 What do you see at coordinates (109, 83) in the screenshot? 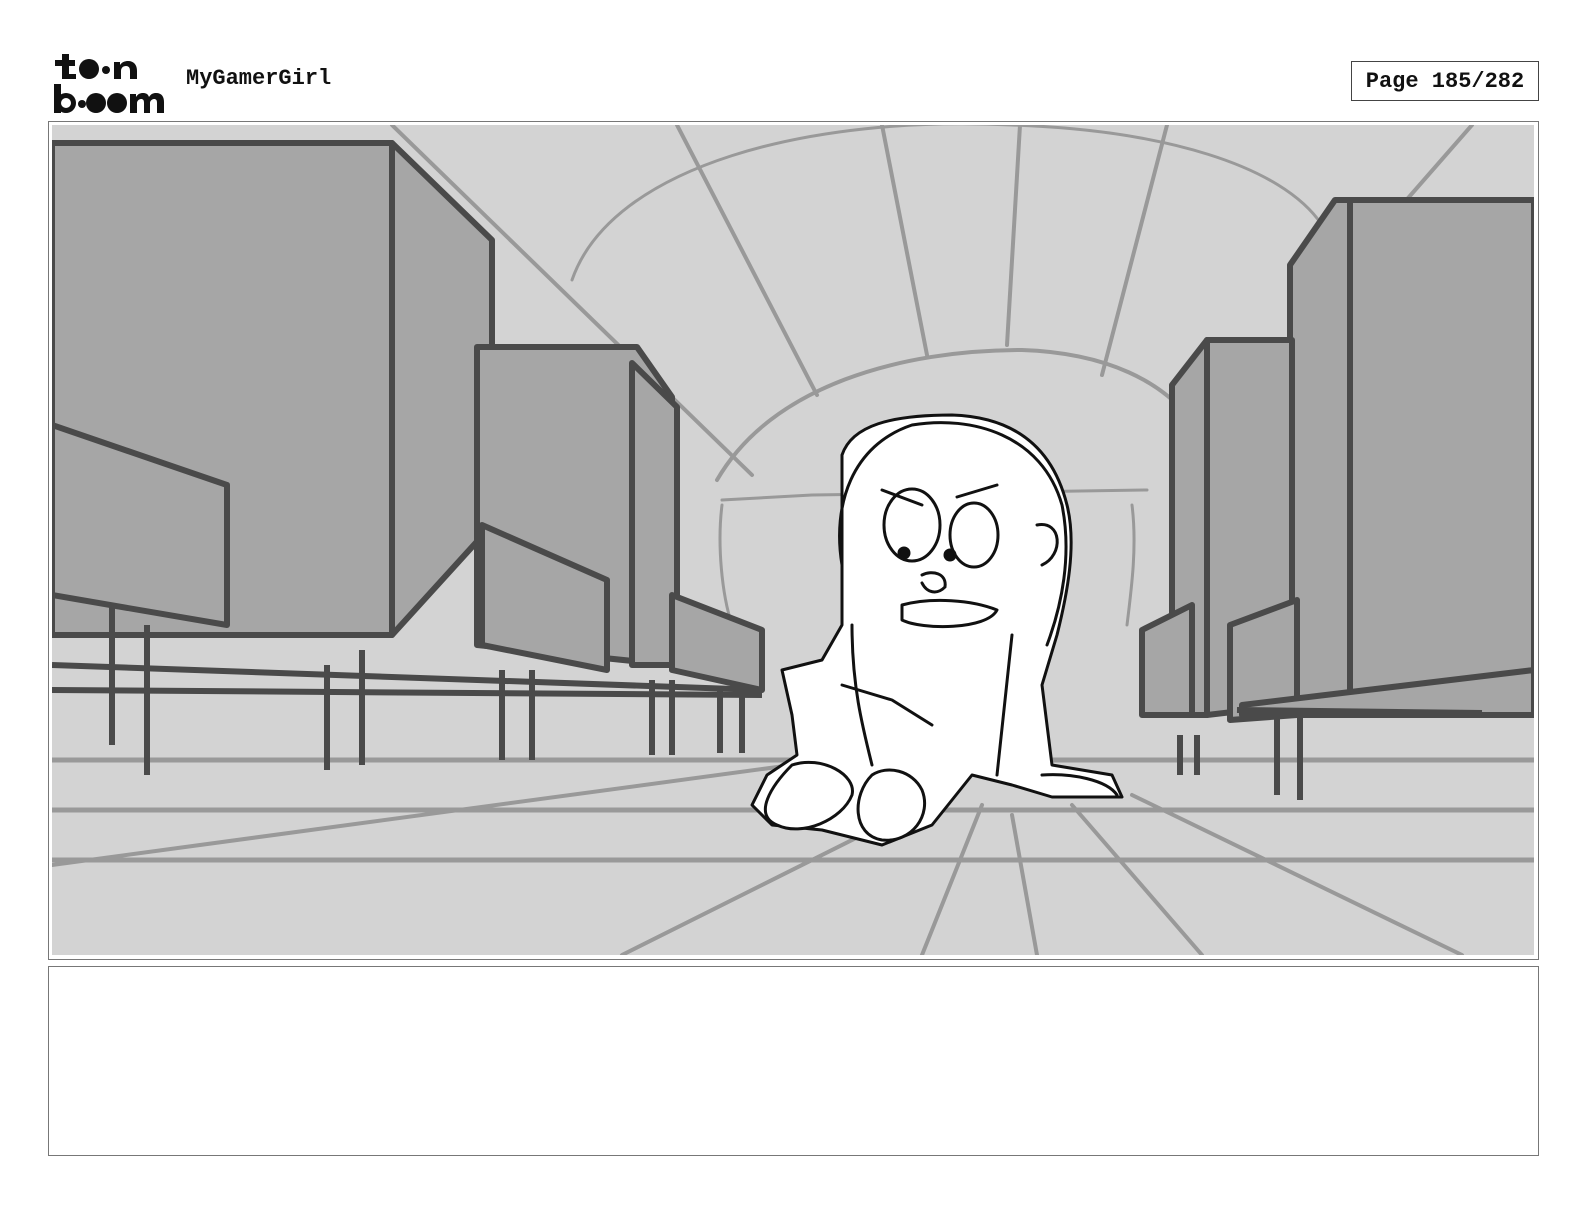
I see `toon-boom-logo` at bounding box center [109, 83].